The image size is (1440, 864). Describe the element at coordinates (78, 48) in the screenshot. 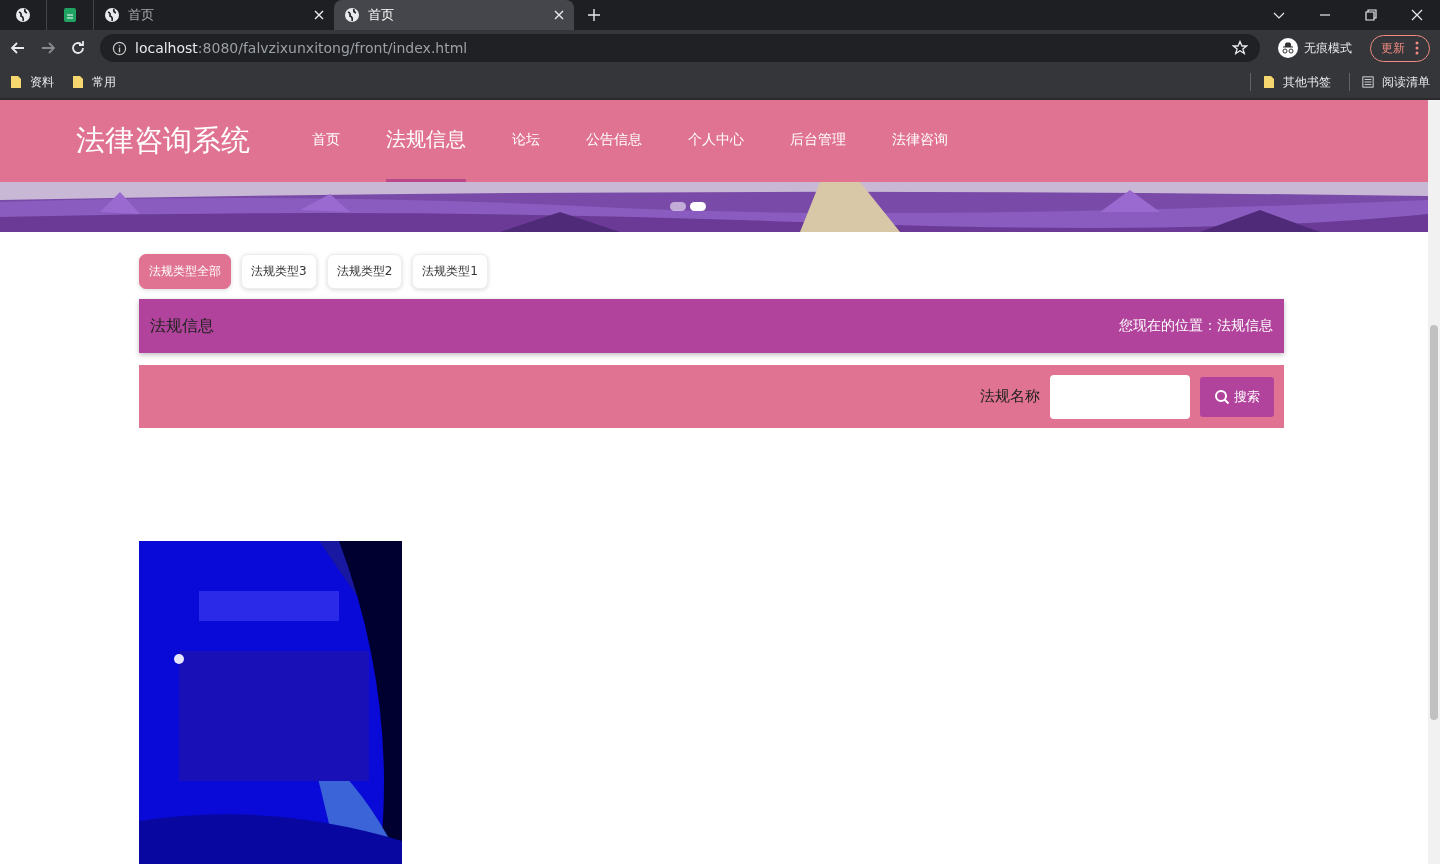

I see `reload-icon` at that location.